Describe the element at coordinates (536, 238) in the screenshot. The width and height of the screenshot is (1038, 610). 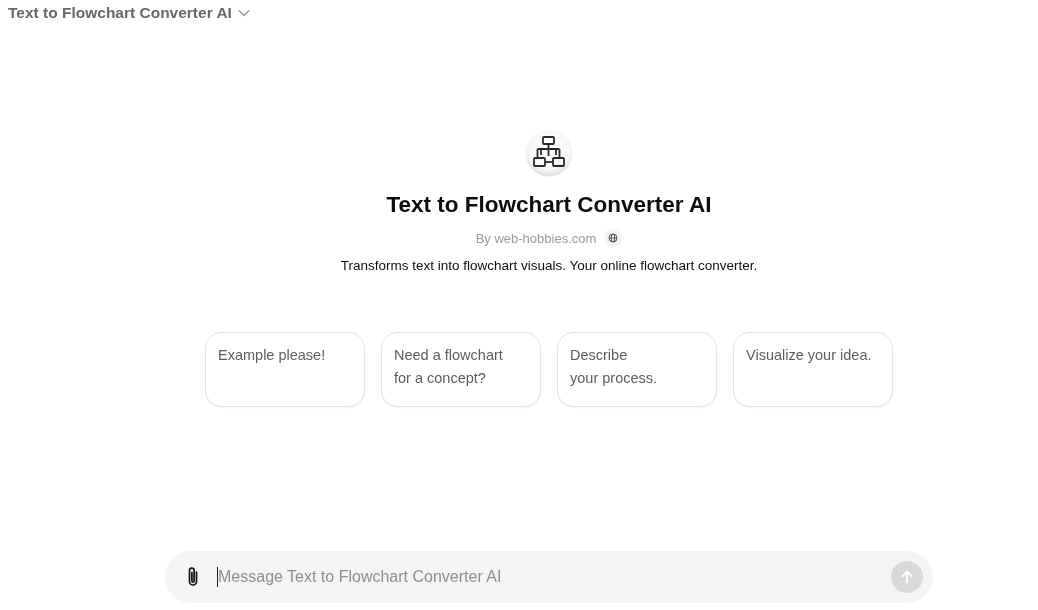
I see `author-text: By web-hobbies.com` at that location.